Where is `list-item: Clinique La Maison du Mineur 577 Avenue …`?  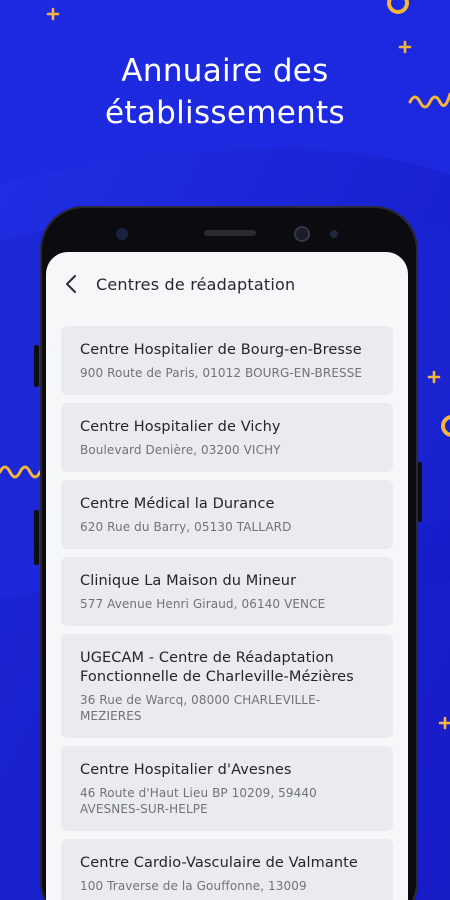 list-item: Clinique La Maison du Mineur 577 Avenue … is located at coordinates (227, 591).